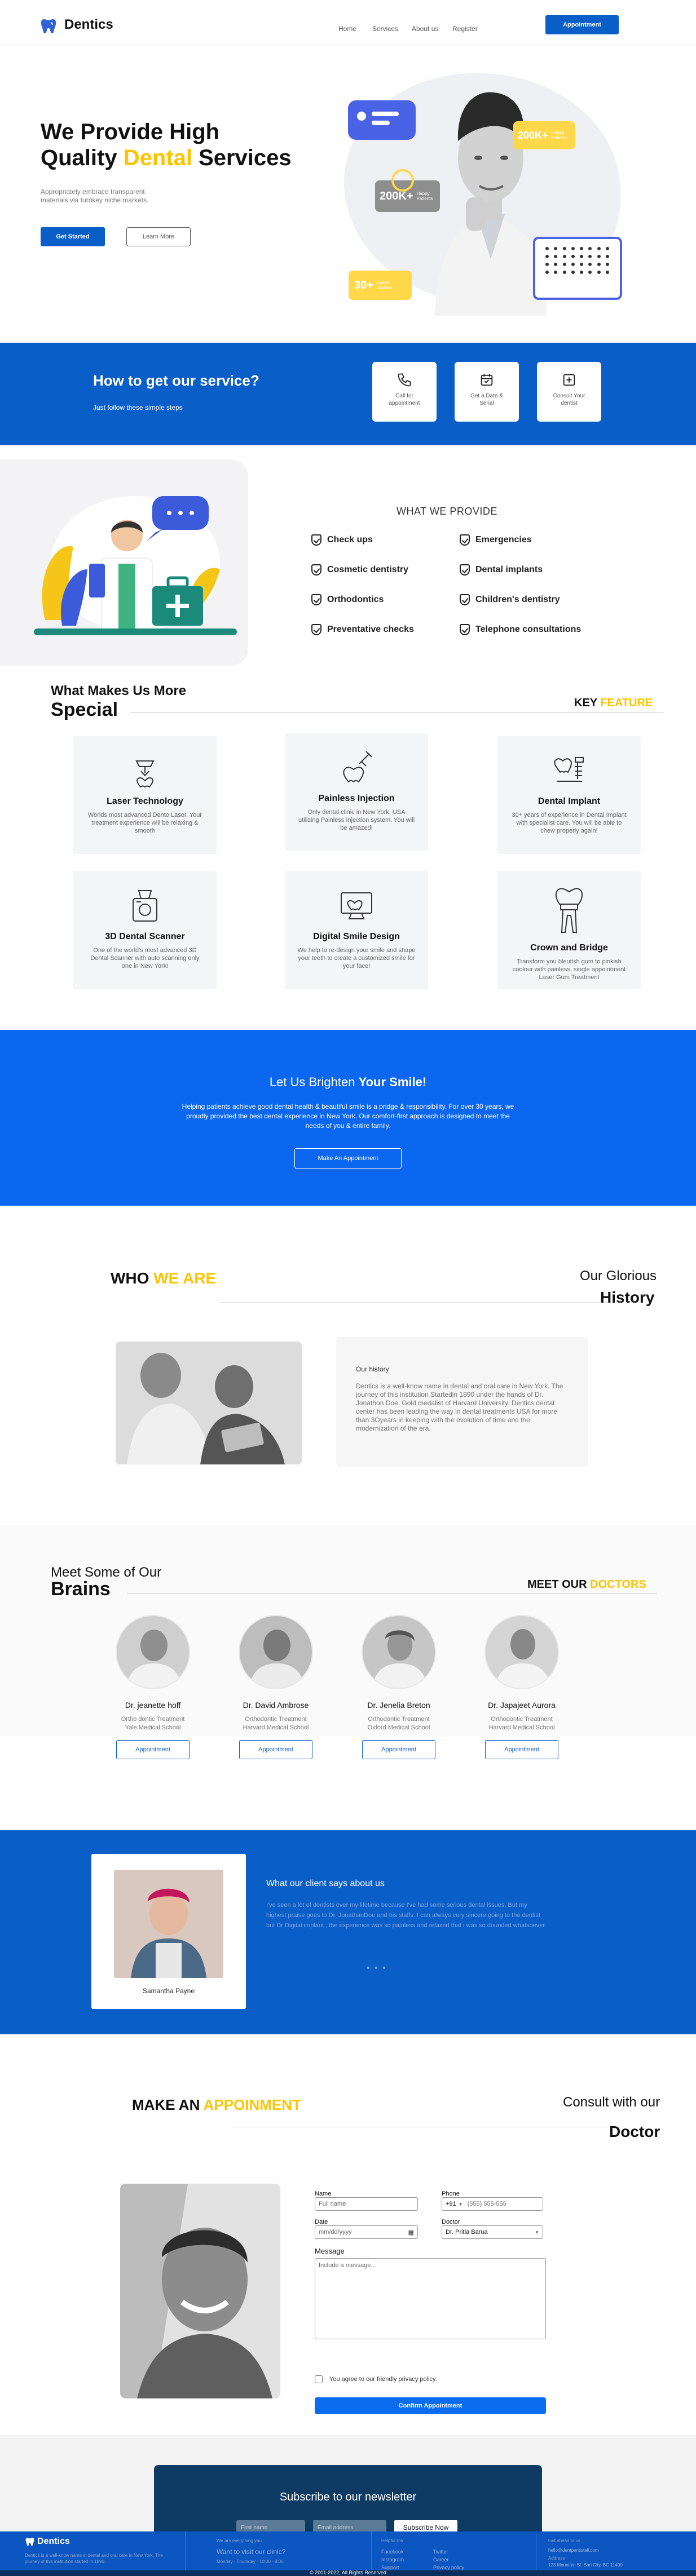 This screenshot has width=696, height=2576. What do you see at coordinates (569, 392) in the screenshot?
I see `step-consult: Consult Your dentist` at bounding box center [569, 392].